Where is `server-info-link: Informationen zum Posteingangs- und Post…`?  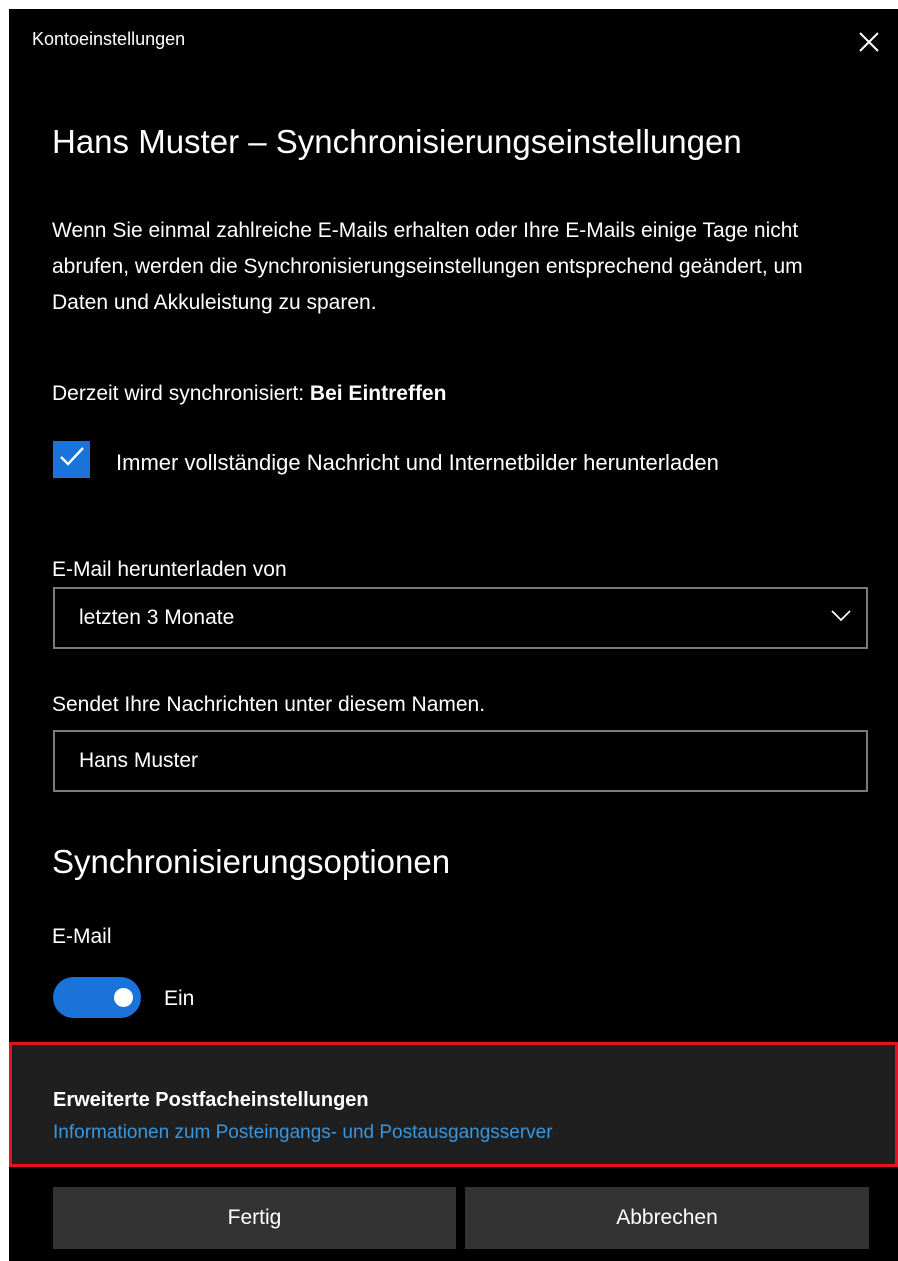 server-info-link: Informationen zum Posteingangs- und Post… is located at coordinates (303, 1133).